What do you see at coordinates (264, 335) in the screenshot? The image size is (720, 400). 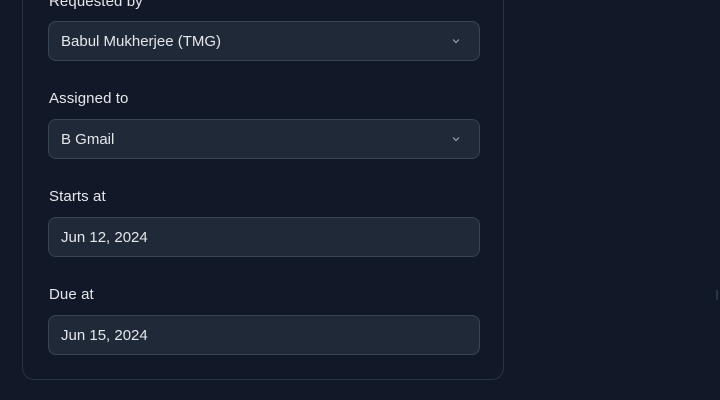 I see `due-at-date-input: Jun 15, 2024` at bounding box center [264, 335].